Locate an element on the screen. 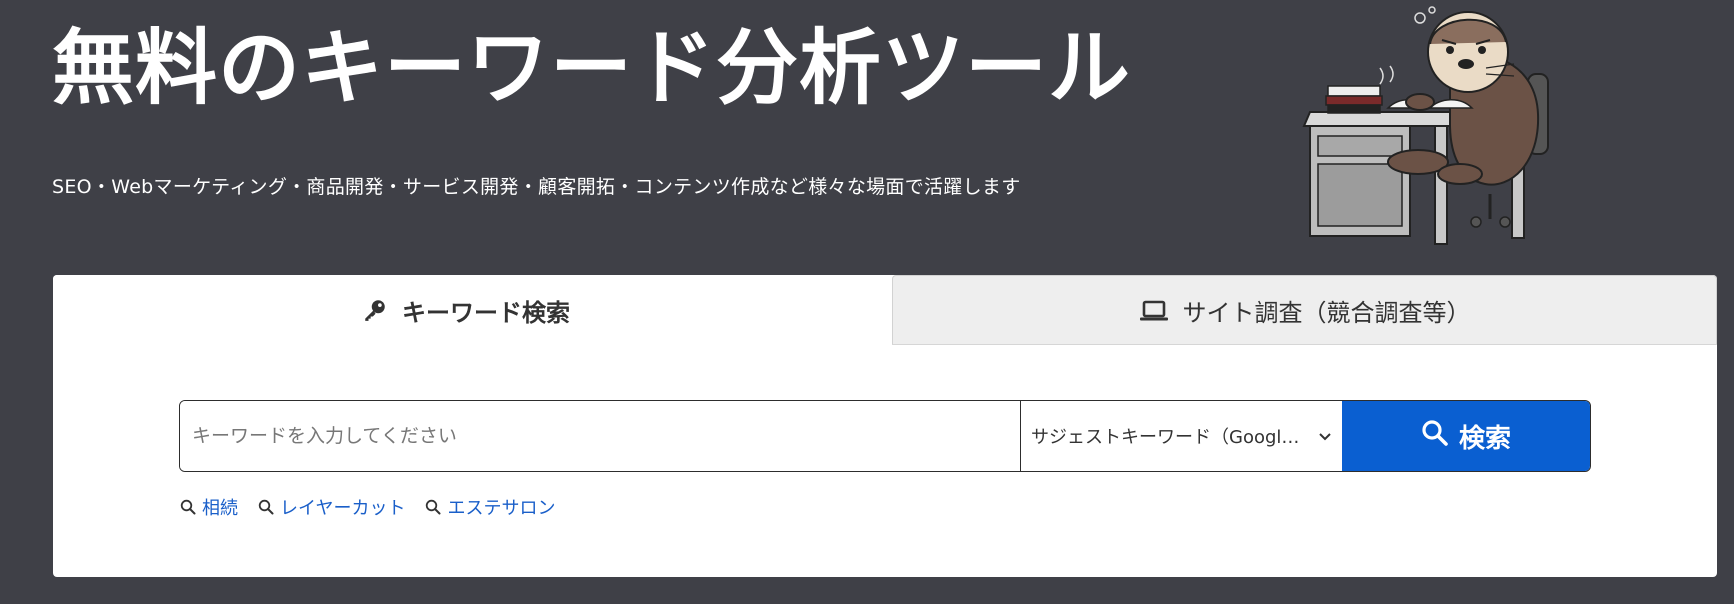 Image resolution: width=1734 pixels, height=604 pixels. tab-label: キーワード検索 is located at coordinates (486, 312).